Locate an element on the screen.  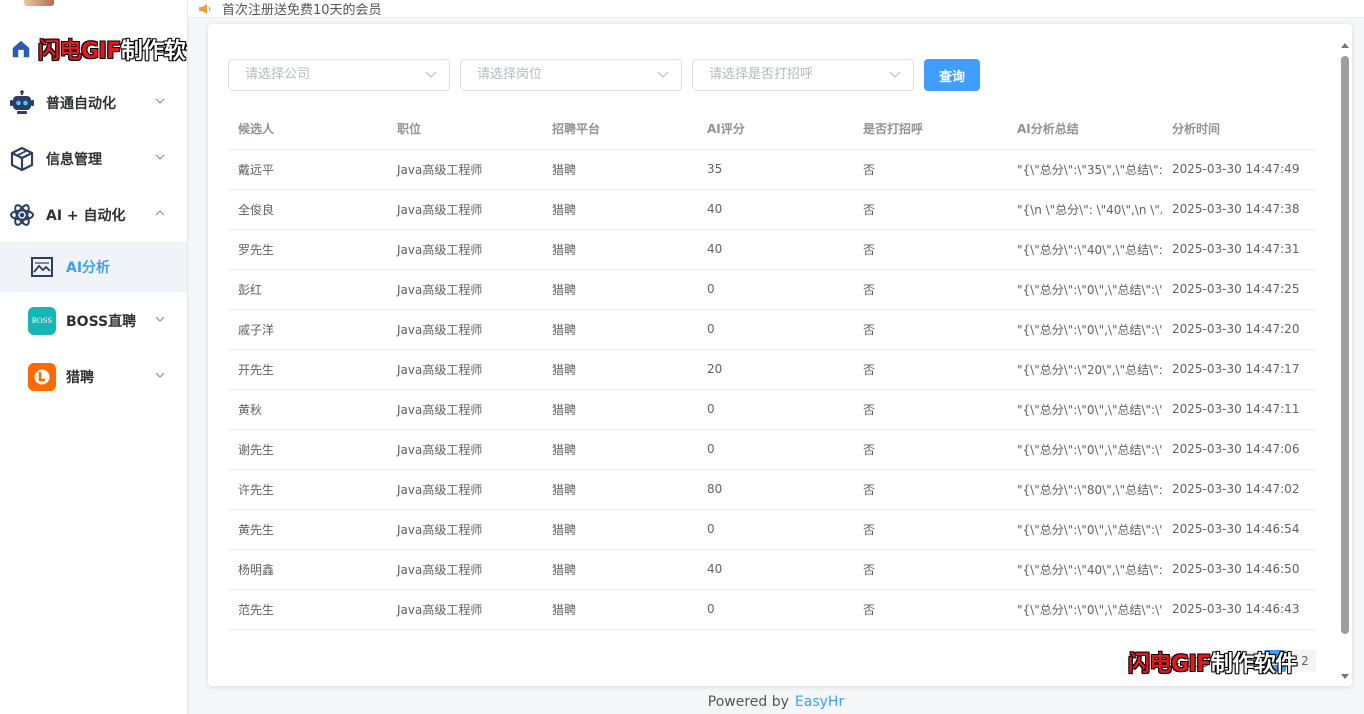
sidebar-item-info-management: 信息管理 is located at coordinates (93, 159).